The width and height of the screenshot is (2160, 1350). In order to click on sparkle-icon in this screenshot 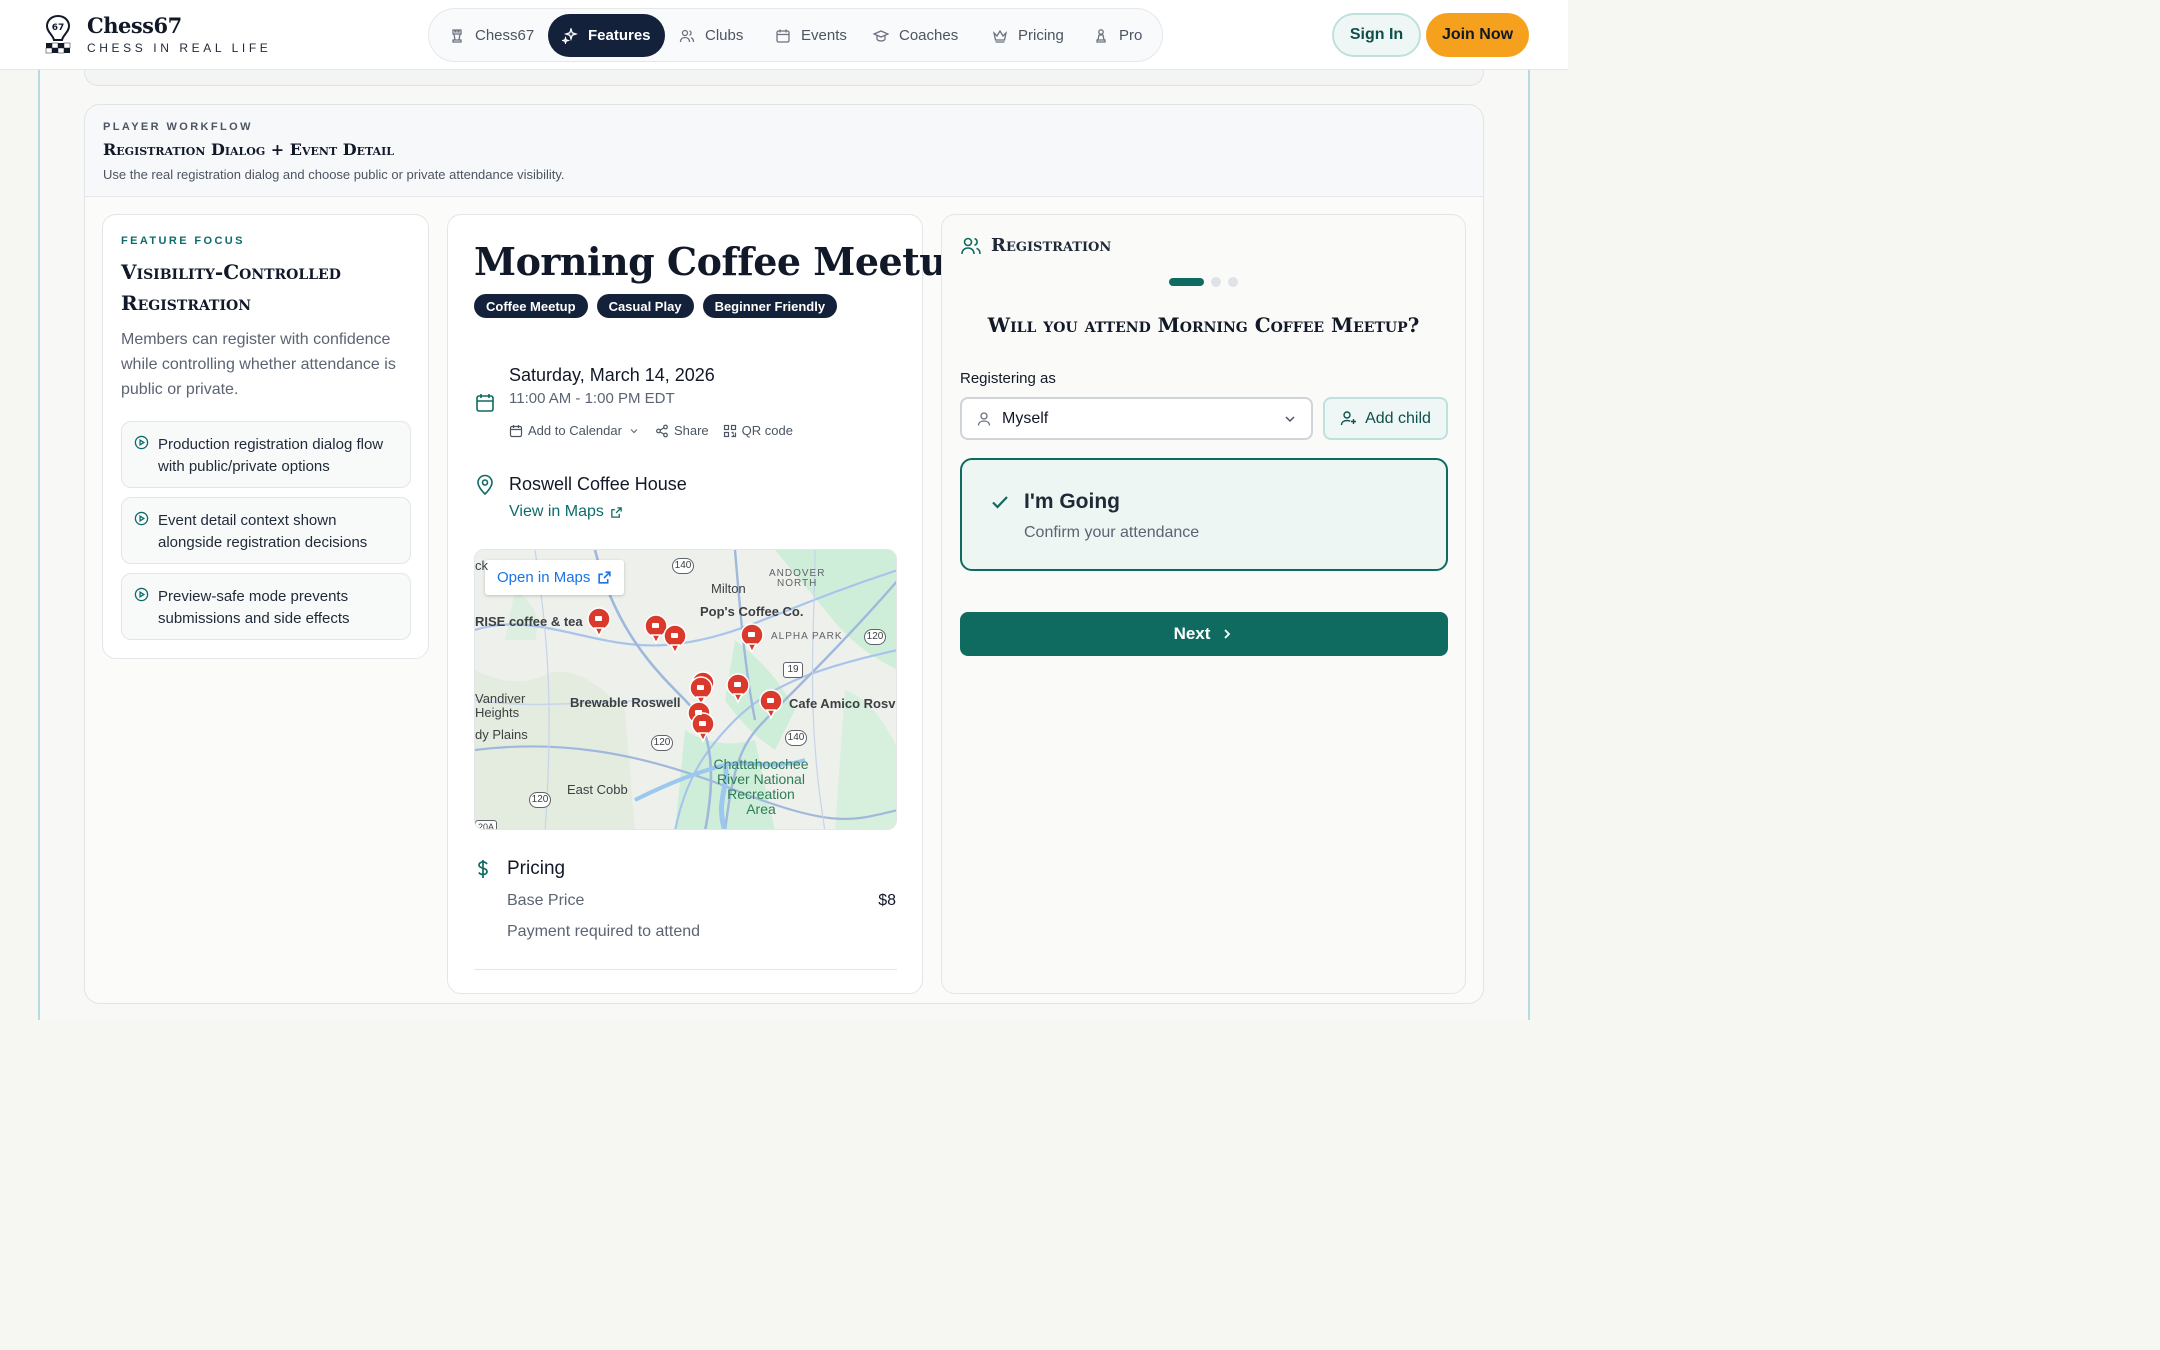, I will do `click(570, 35)`.